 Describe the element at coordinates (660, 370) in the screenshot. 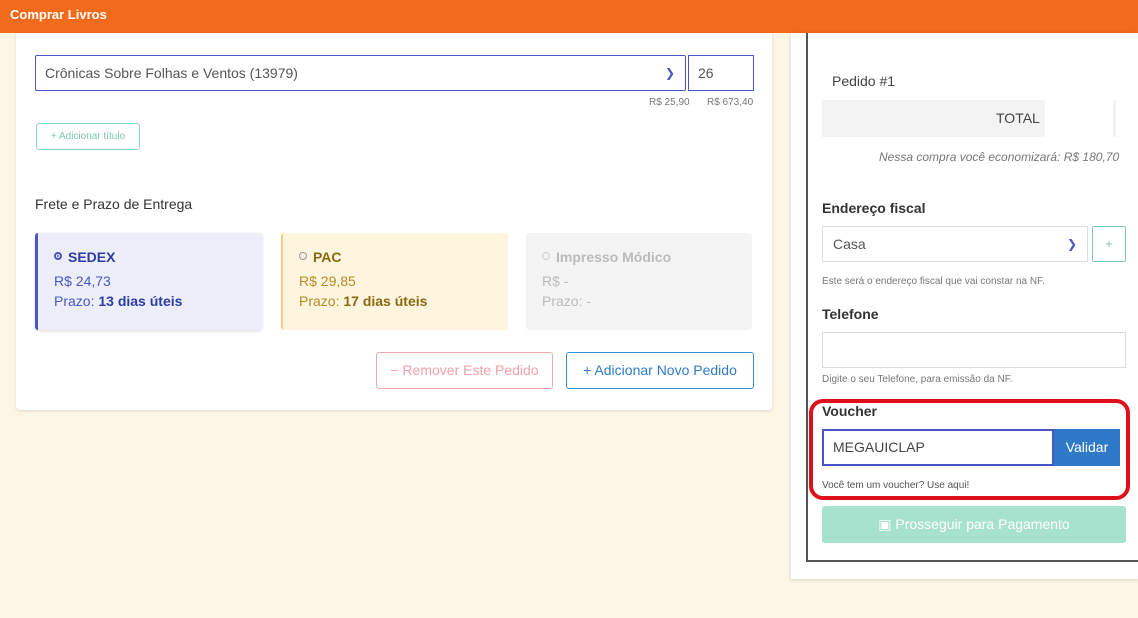

I see `add-new-order-button: + Adicionar Novo Pedido` at that location.